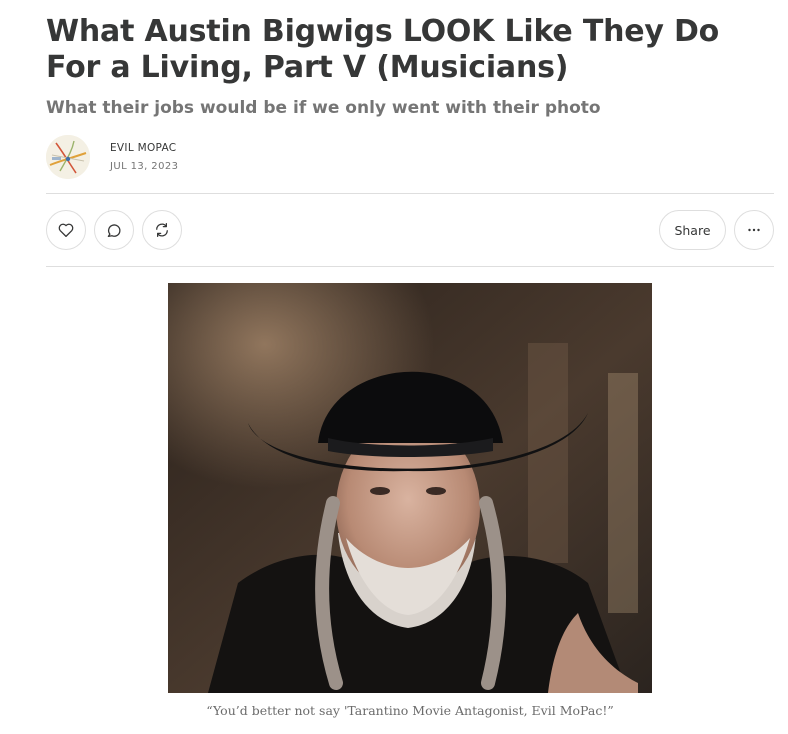  I want to click on byline: EVIL MOPAC JUL 13, 2023, so click(112, 157).